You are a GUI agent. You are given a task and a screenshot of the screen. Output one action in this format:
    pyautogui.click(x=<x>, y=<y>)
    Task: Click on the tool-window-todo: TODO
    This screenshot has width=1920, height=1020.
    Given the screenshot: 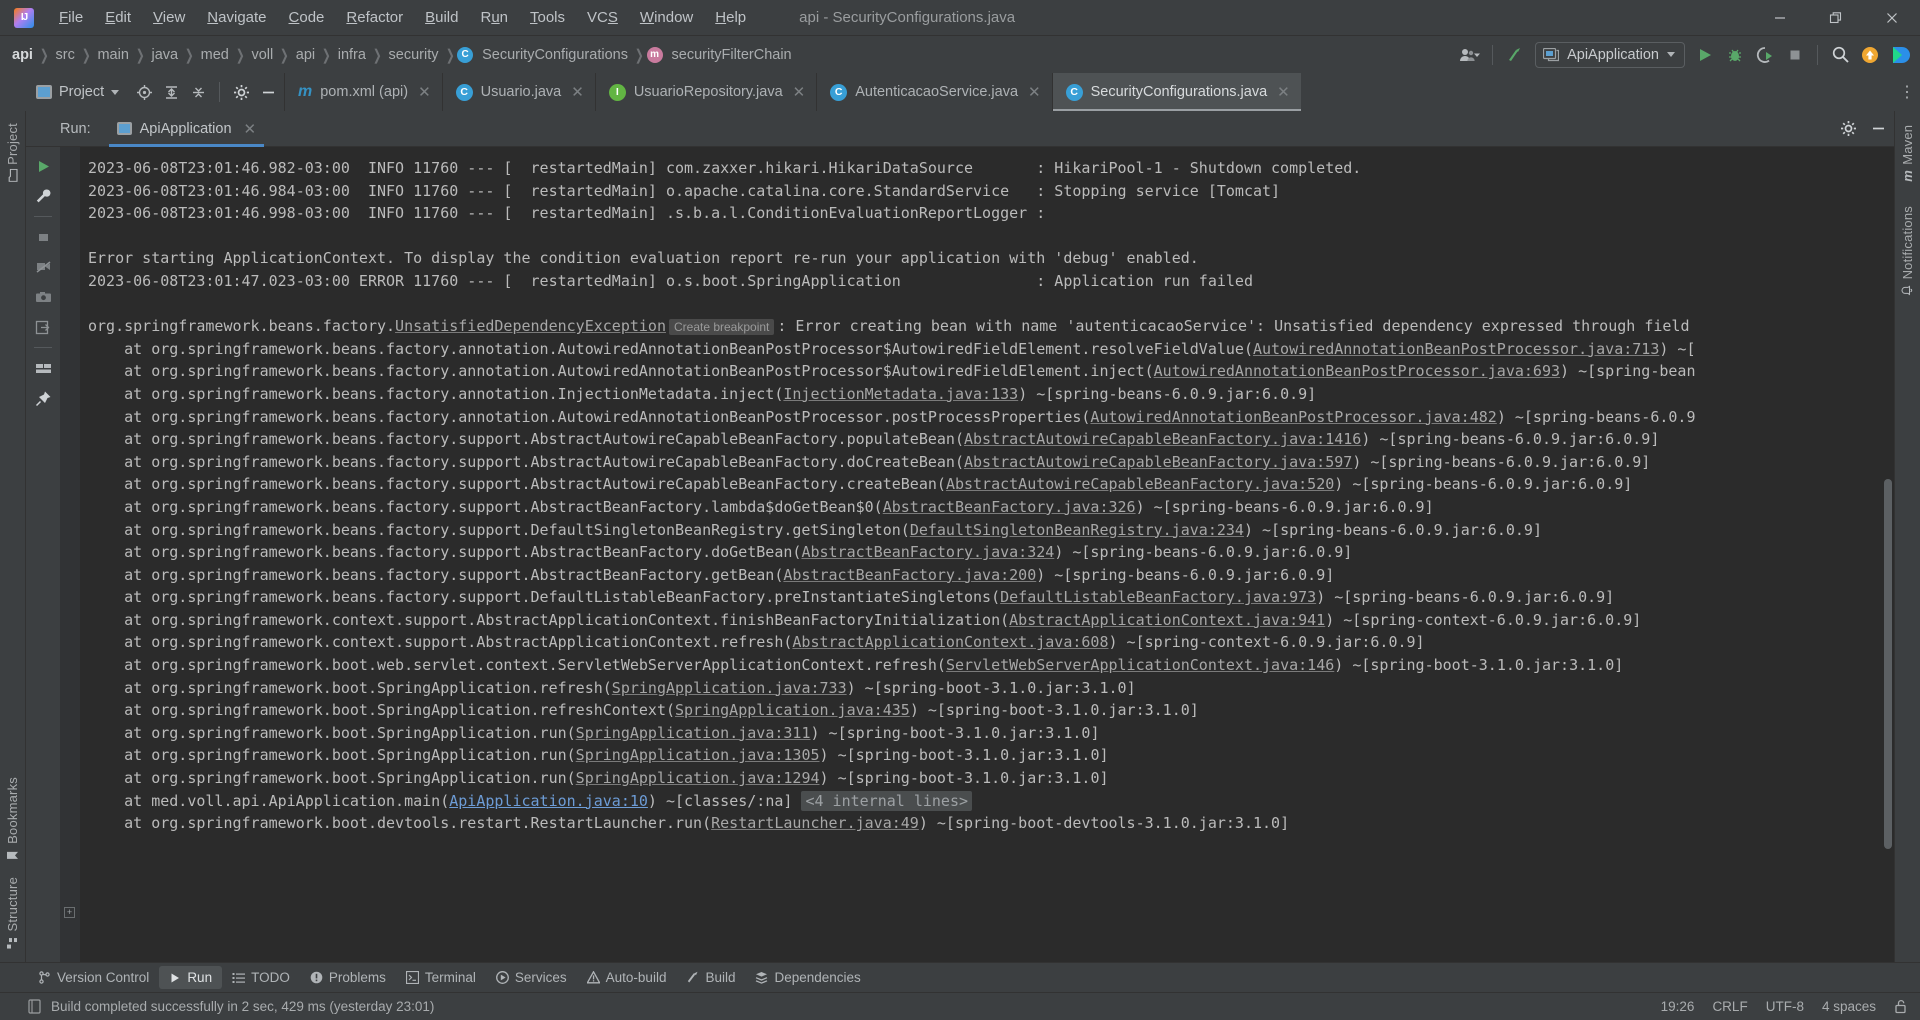 What is the action you would take?
    pyautogui.click(x=261, y=977)
    